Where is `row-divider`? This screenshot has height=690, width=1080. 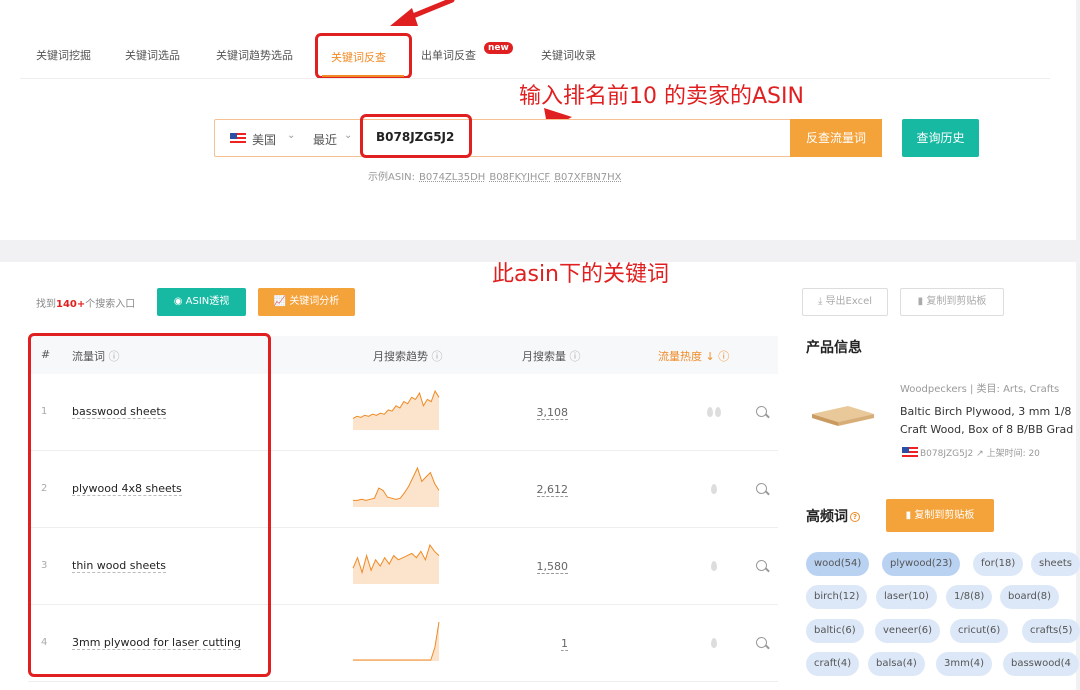
row-divider is located at coordinates (403, 681).